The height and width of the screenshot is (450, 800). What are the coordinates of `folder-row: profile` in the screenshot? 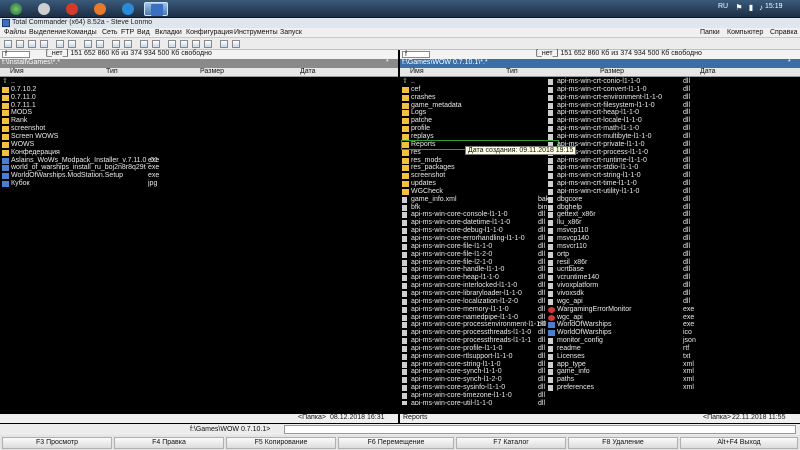 It's located at (480, 129).